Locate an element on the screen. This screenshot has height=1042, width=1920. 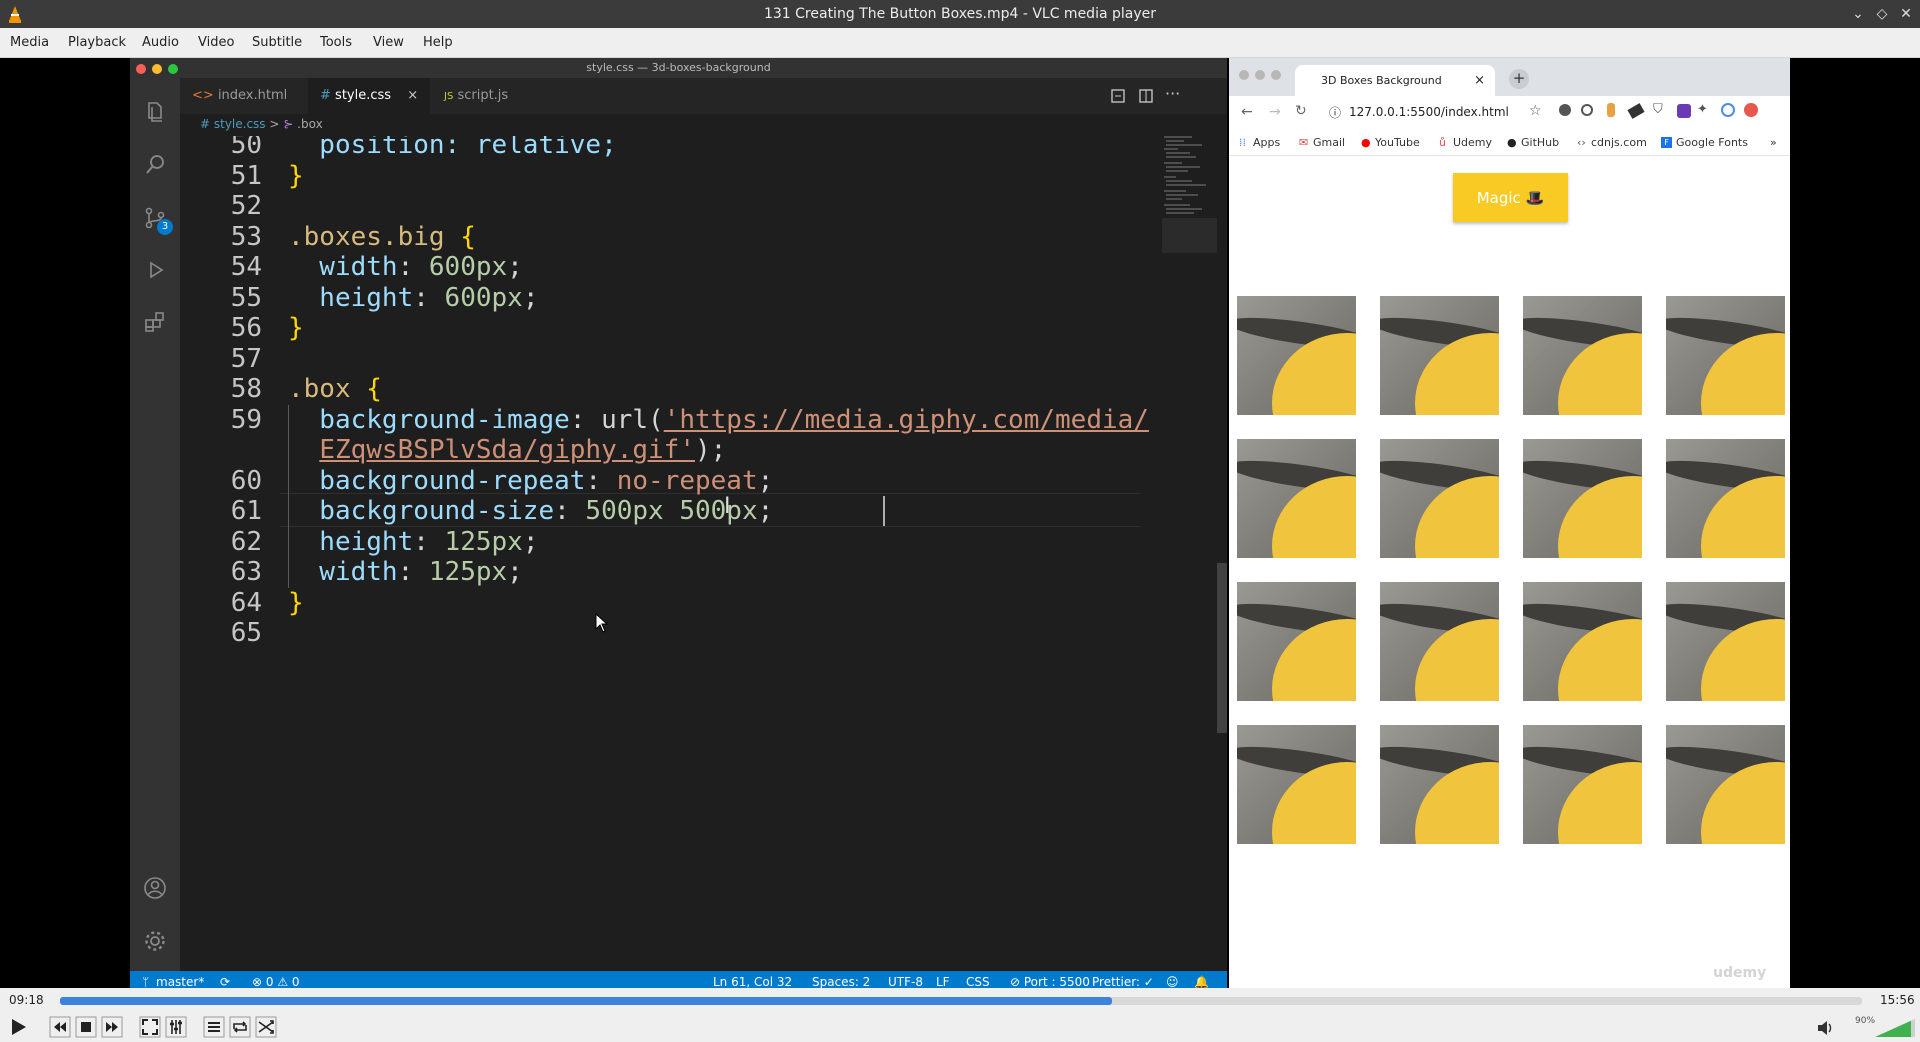
next-button is located at coordinates (112, 1027).